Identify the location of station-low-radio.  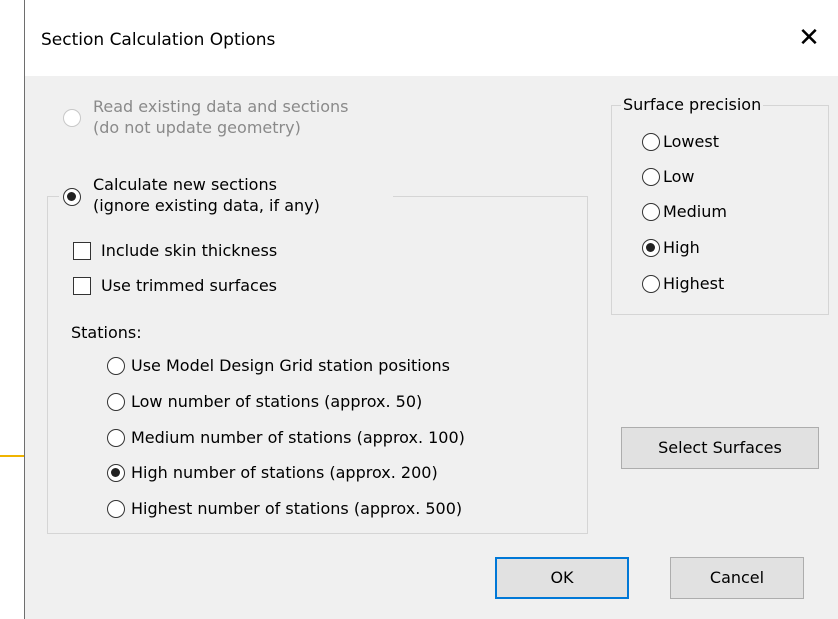
(116, 402).